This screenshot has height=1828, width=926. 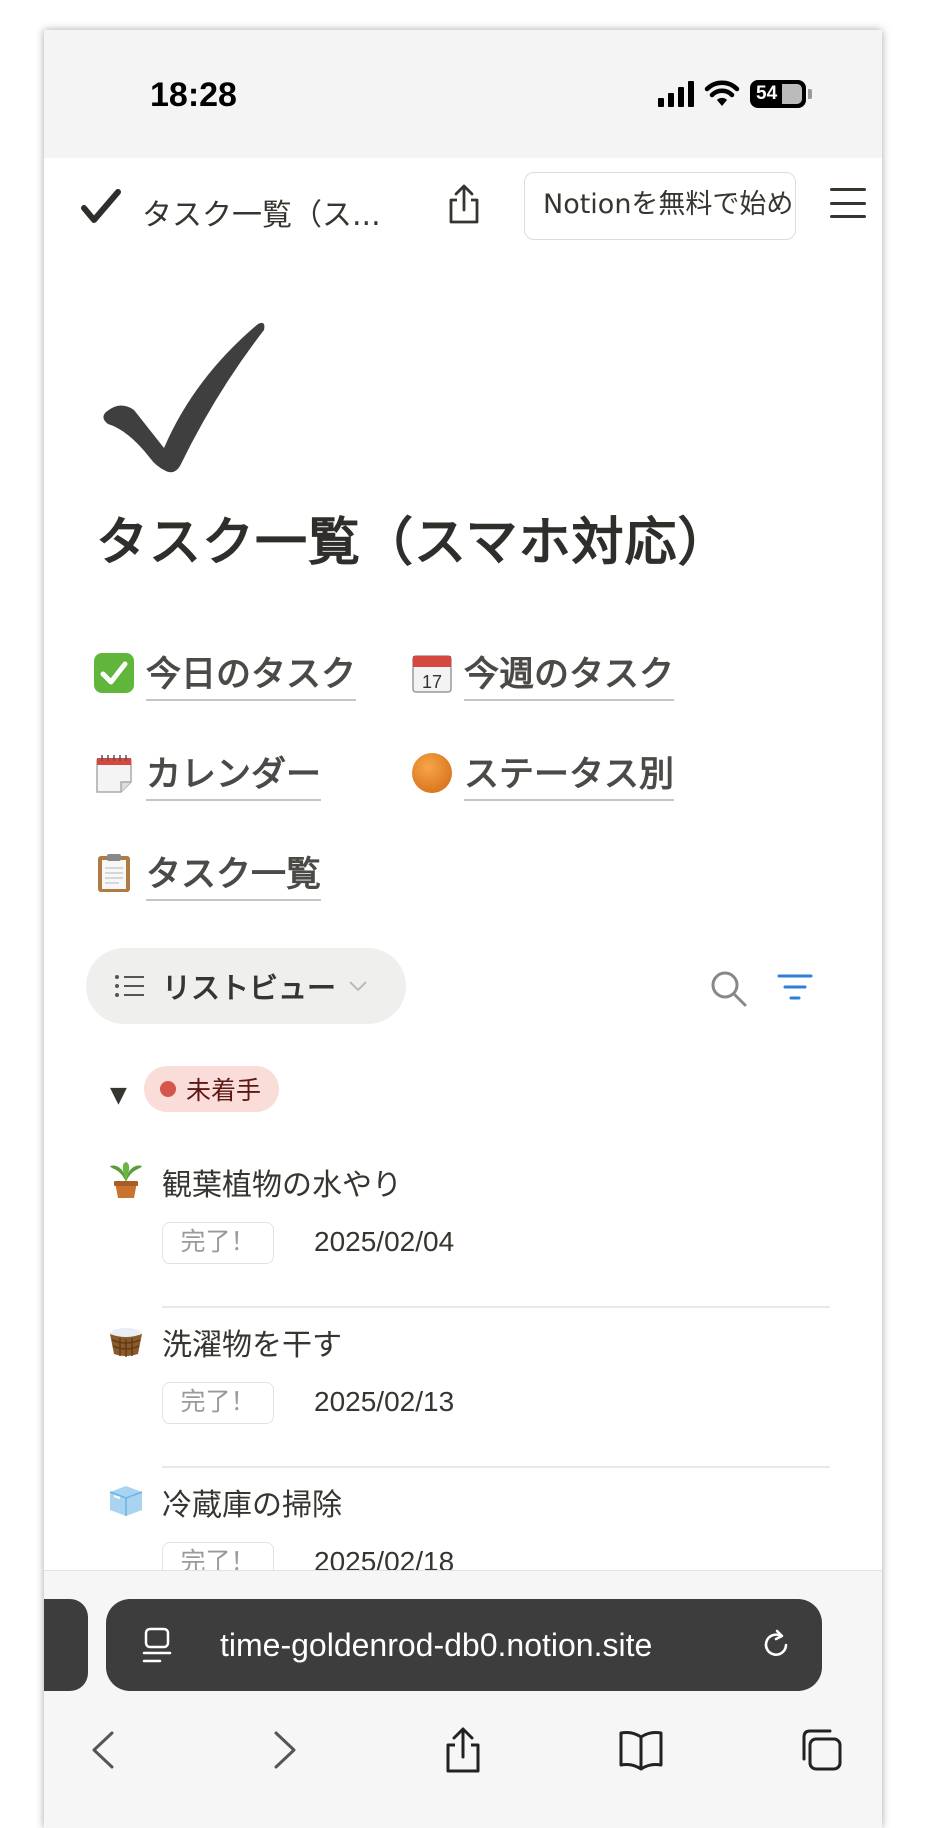 I want to click on link-label: ステータス別, so click(x=569, y=773).